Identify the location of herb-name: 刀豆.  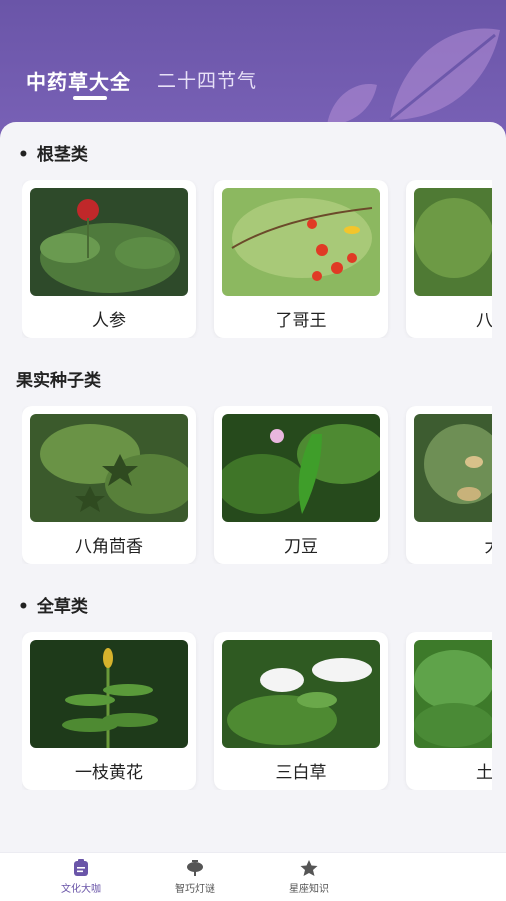
(301, 547).